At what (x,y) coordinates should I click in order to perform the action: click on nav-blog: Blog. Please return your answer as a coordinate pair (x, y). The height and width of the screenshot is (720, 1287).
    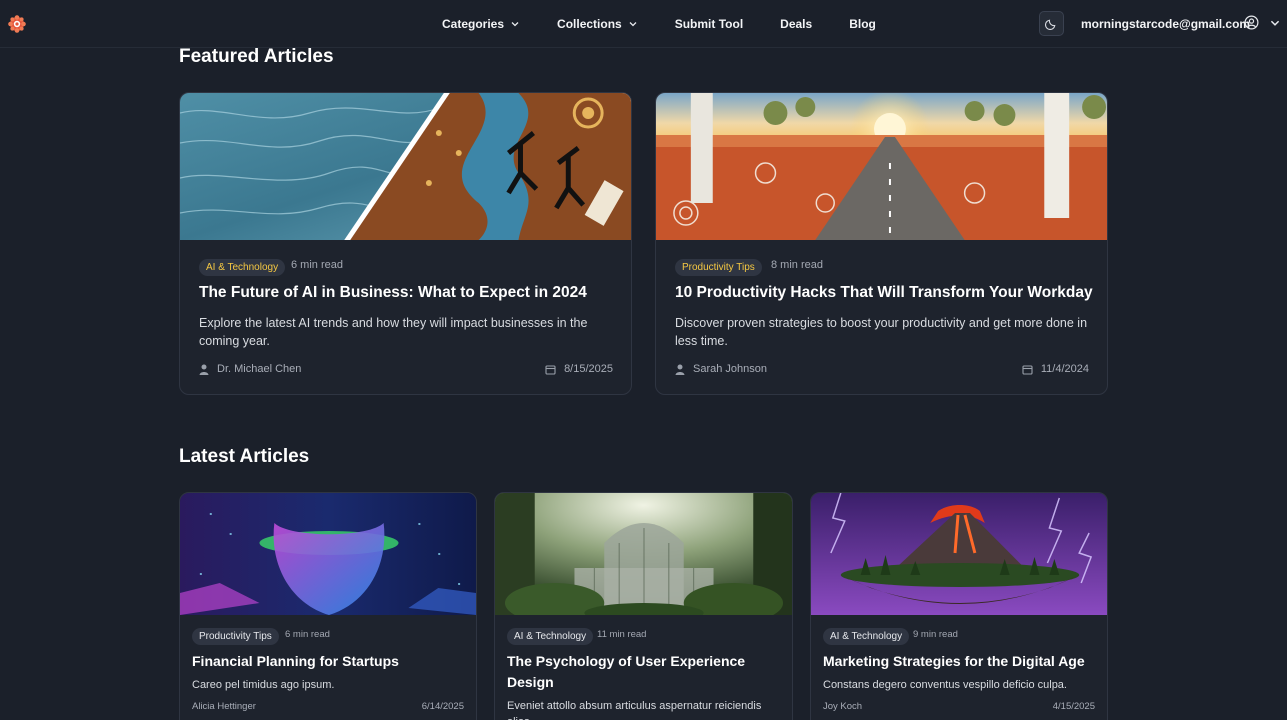
    Looking at the image, I should click on (862, 24).